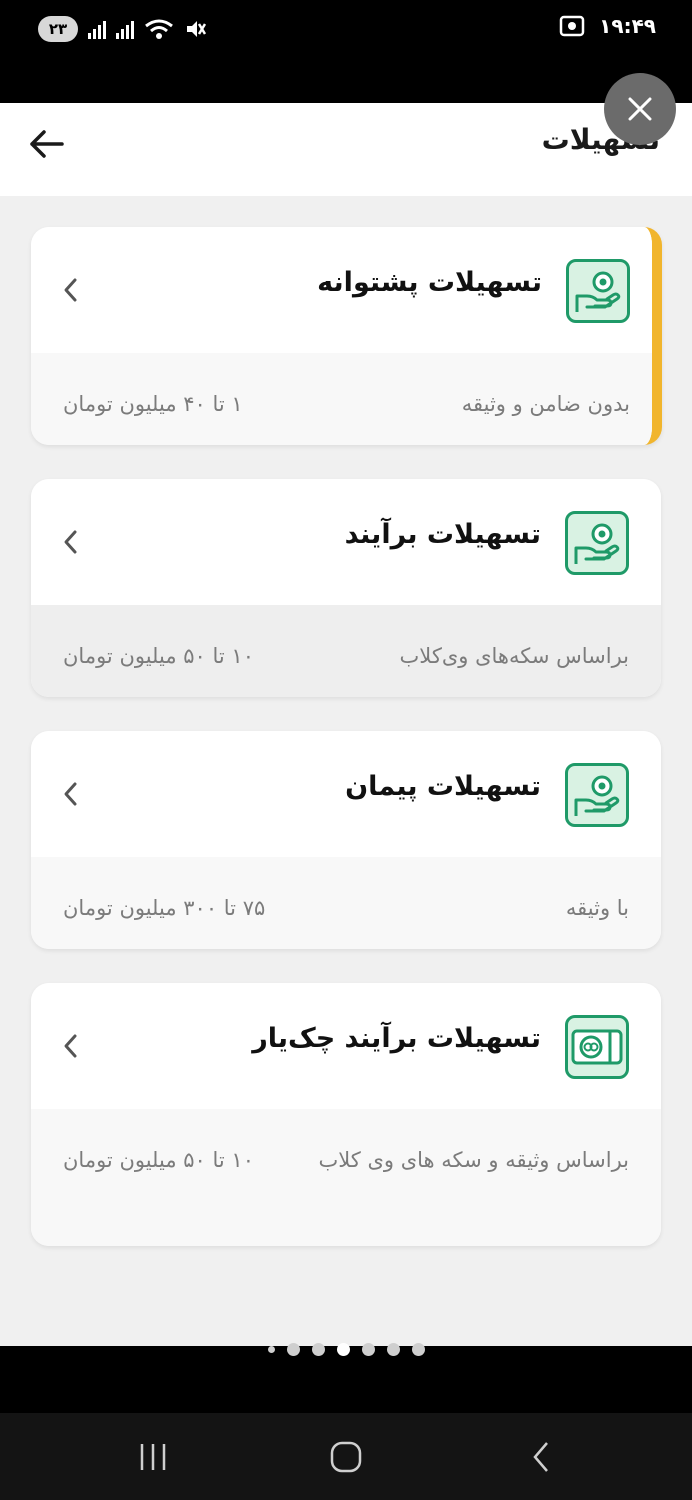 The height and width of the screenshot is (1500, 692). I want to click on recent-apps-button, so click(153, 1457).